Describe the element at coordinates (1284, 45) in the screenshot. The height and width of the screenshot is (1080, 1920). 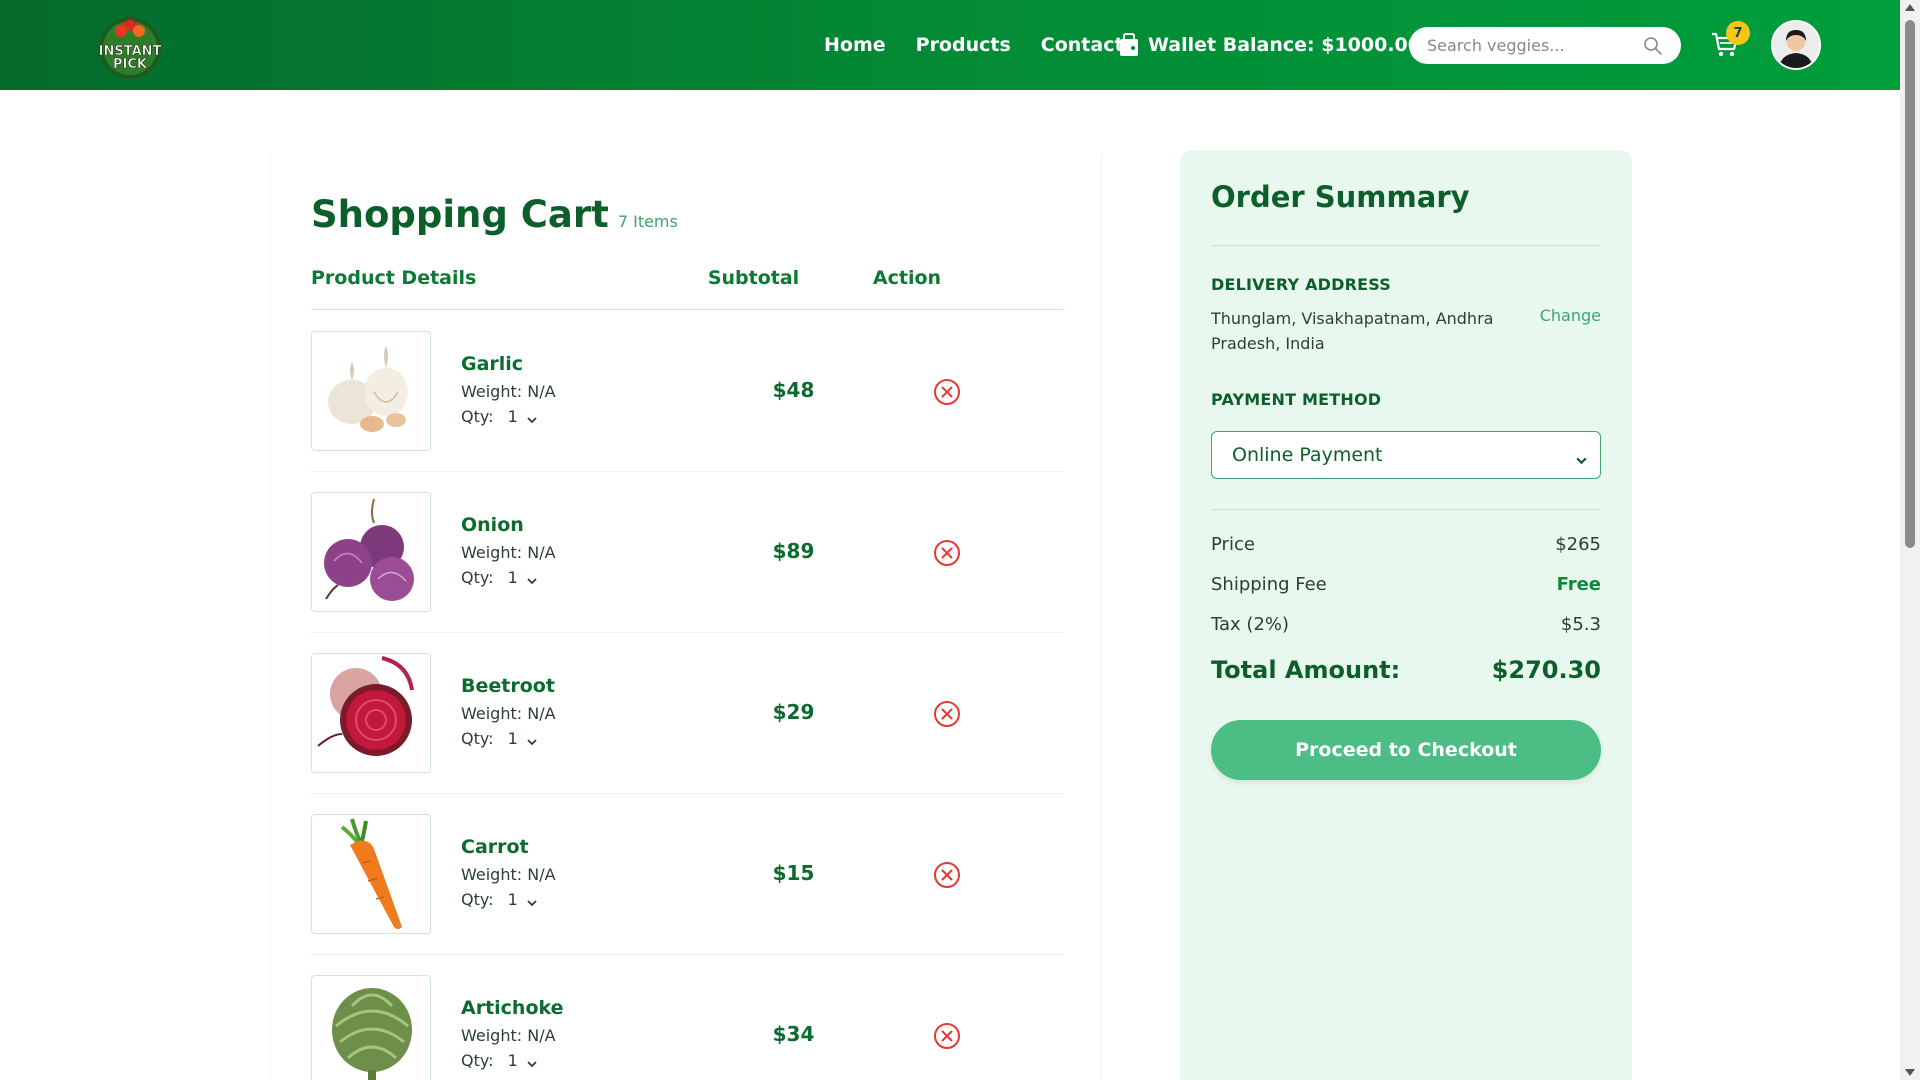
I see `wallet-balance-text: Wallet Balance: $1000.00` at that location.